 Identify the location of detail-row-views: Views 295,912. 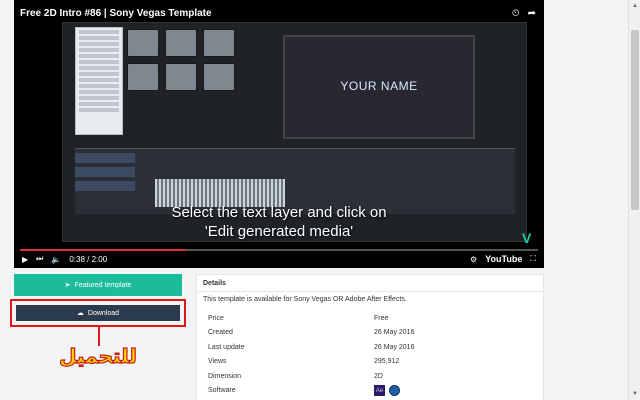
(304, 362).